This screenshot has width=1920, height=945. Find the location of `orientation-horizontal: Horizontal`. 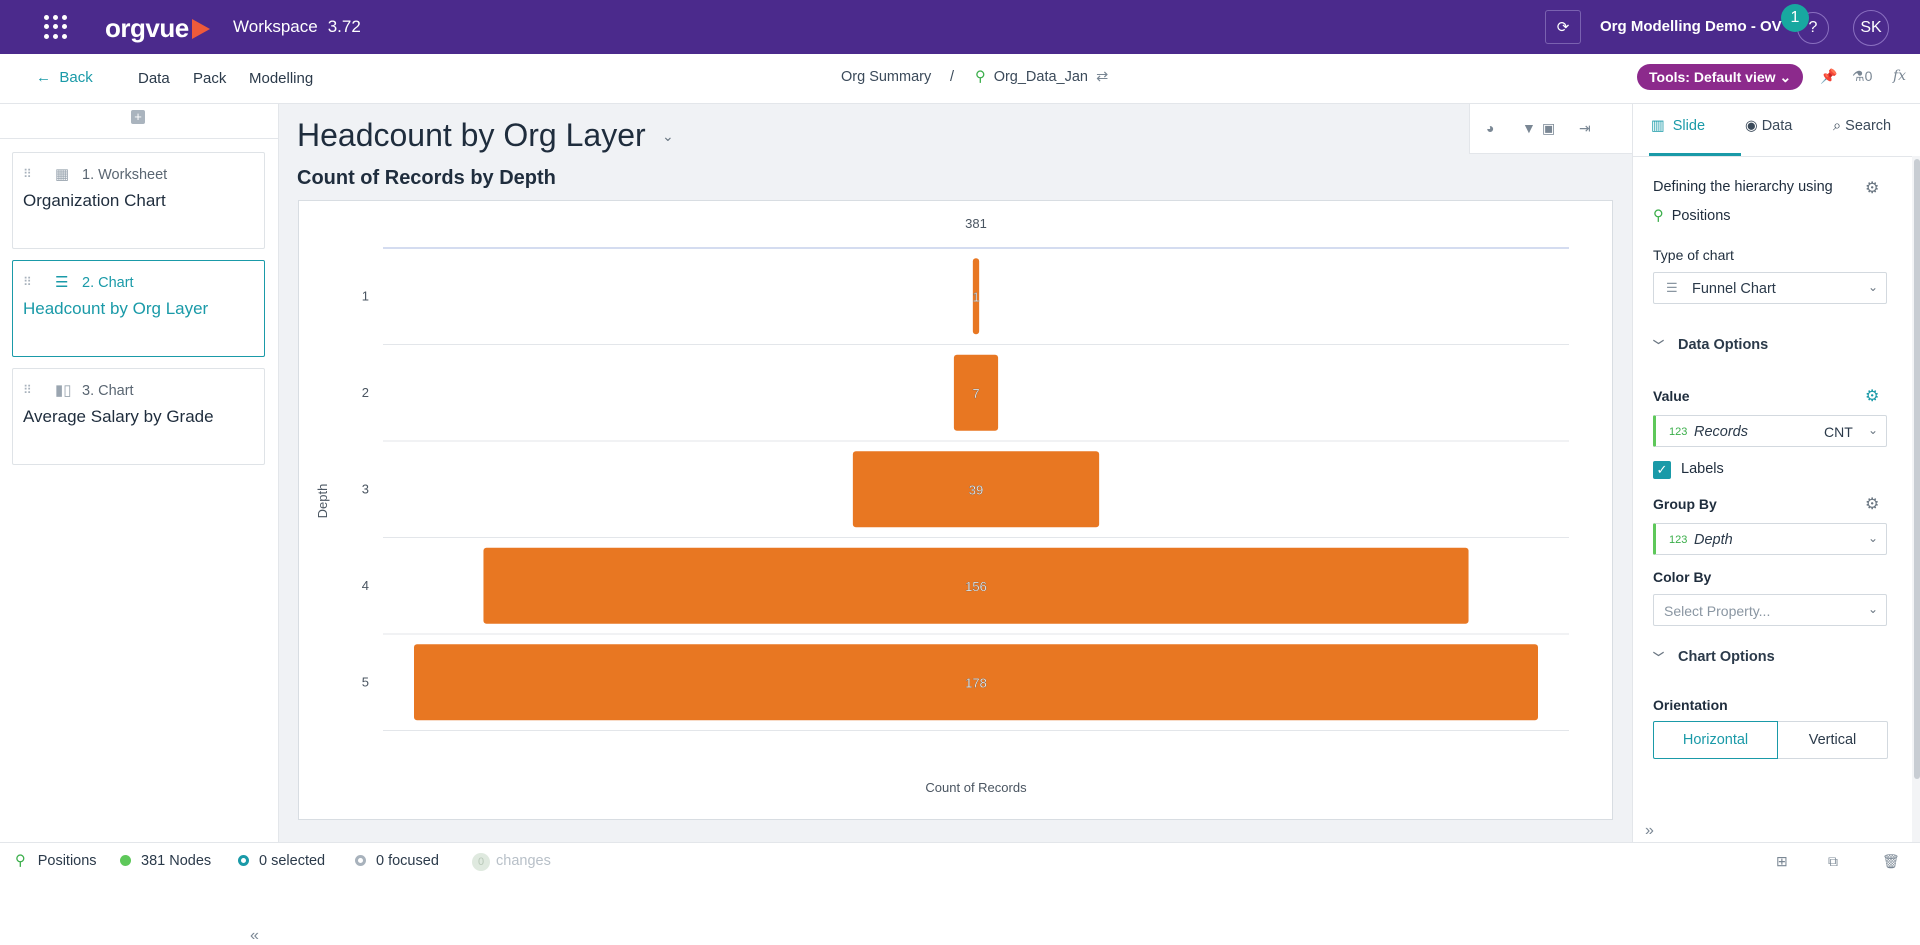

orientation-horizontal: Horizontal is located at coordinates (1715, 740).